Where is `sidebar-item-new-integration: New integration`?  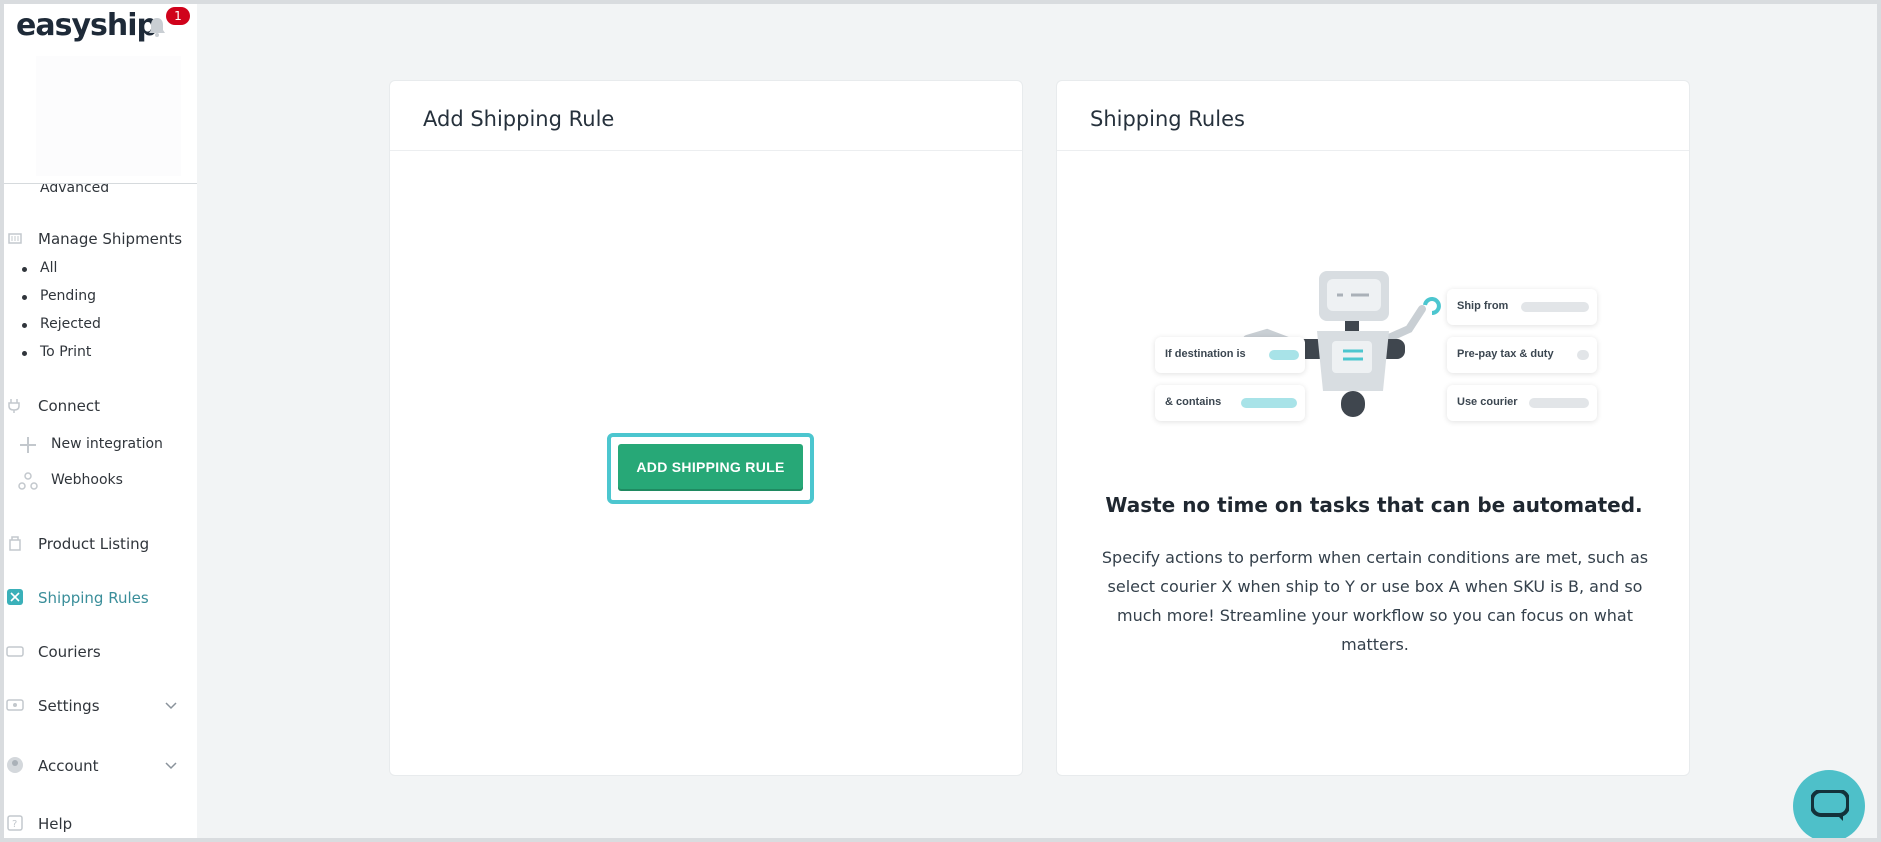
sidebar-item-new-integration: New integration is located at coordinates (103, 445).